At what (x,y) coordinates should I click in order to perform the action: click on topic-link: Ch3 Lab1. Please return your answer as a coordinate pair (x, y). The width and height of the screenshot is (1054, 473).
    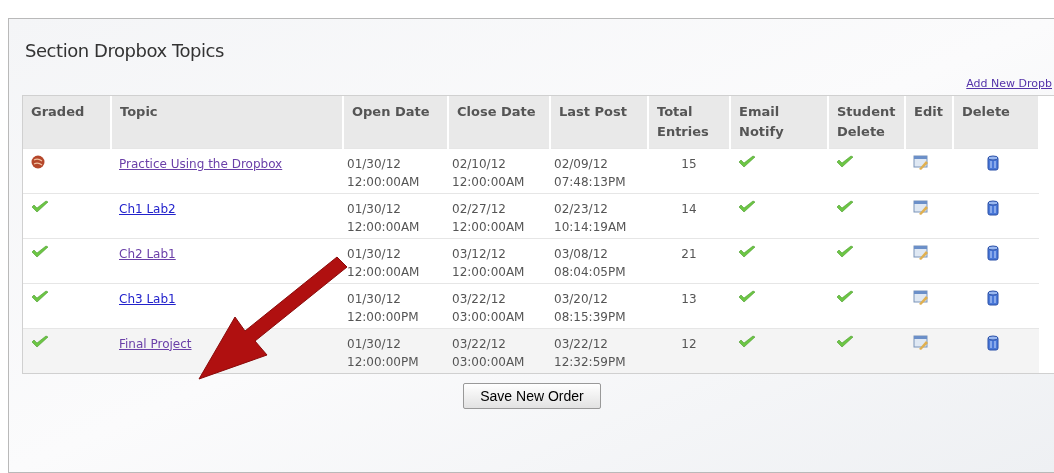
    Looking at the image, I should click on (147, 298).